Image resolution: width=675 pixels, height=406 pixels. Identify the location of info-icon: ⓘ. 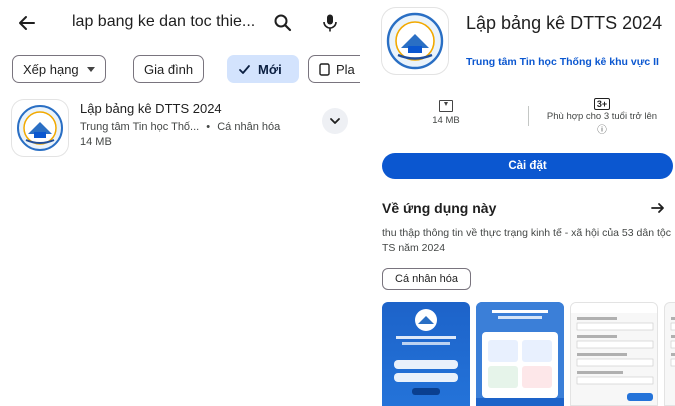
(602, 130).